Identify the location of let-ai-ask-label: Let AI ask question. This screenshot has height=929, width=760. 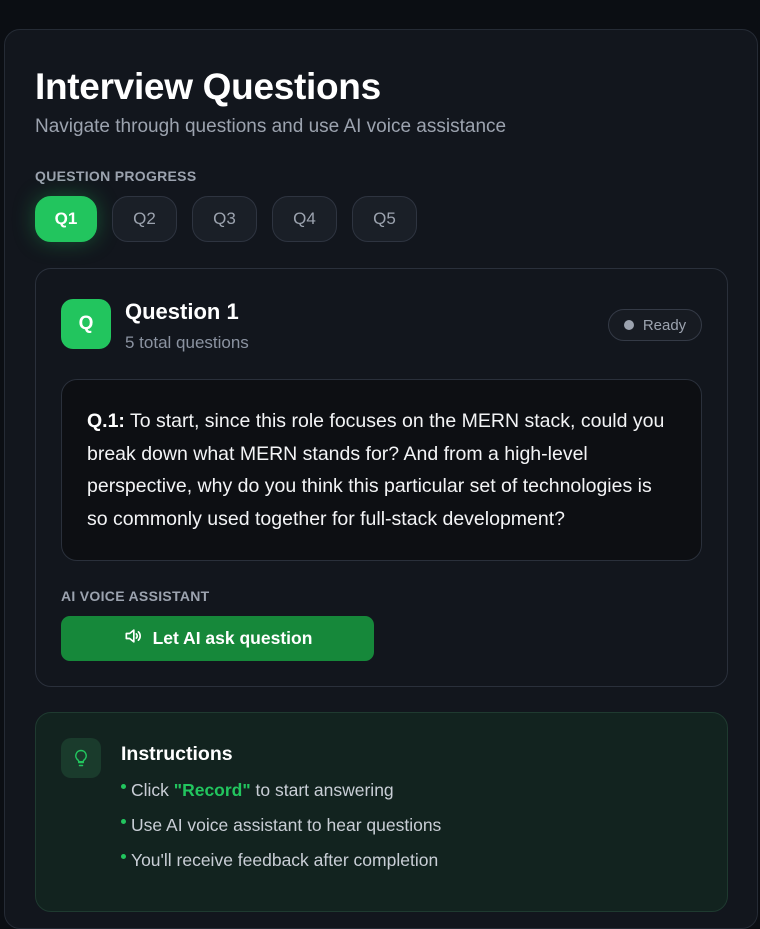
(232, 638).